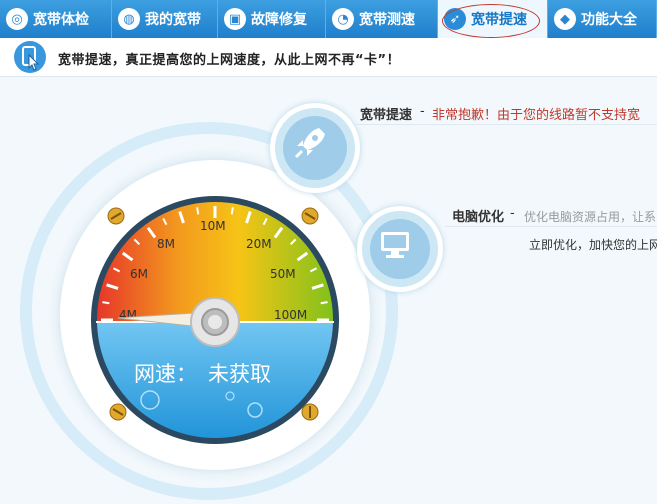 The height and width of the screenshot is (504, 657). I want to click on speed-boost-title: 宽带提速, so click(386, 115).